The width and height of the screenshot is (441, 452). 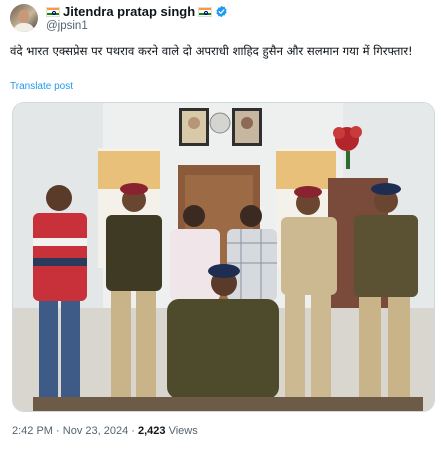 What do you see at coordinates (24, 18) in the screenshot?
I see `author-avatar` at bounding box center [24, 18].